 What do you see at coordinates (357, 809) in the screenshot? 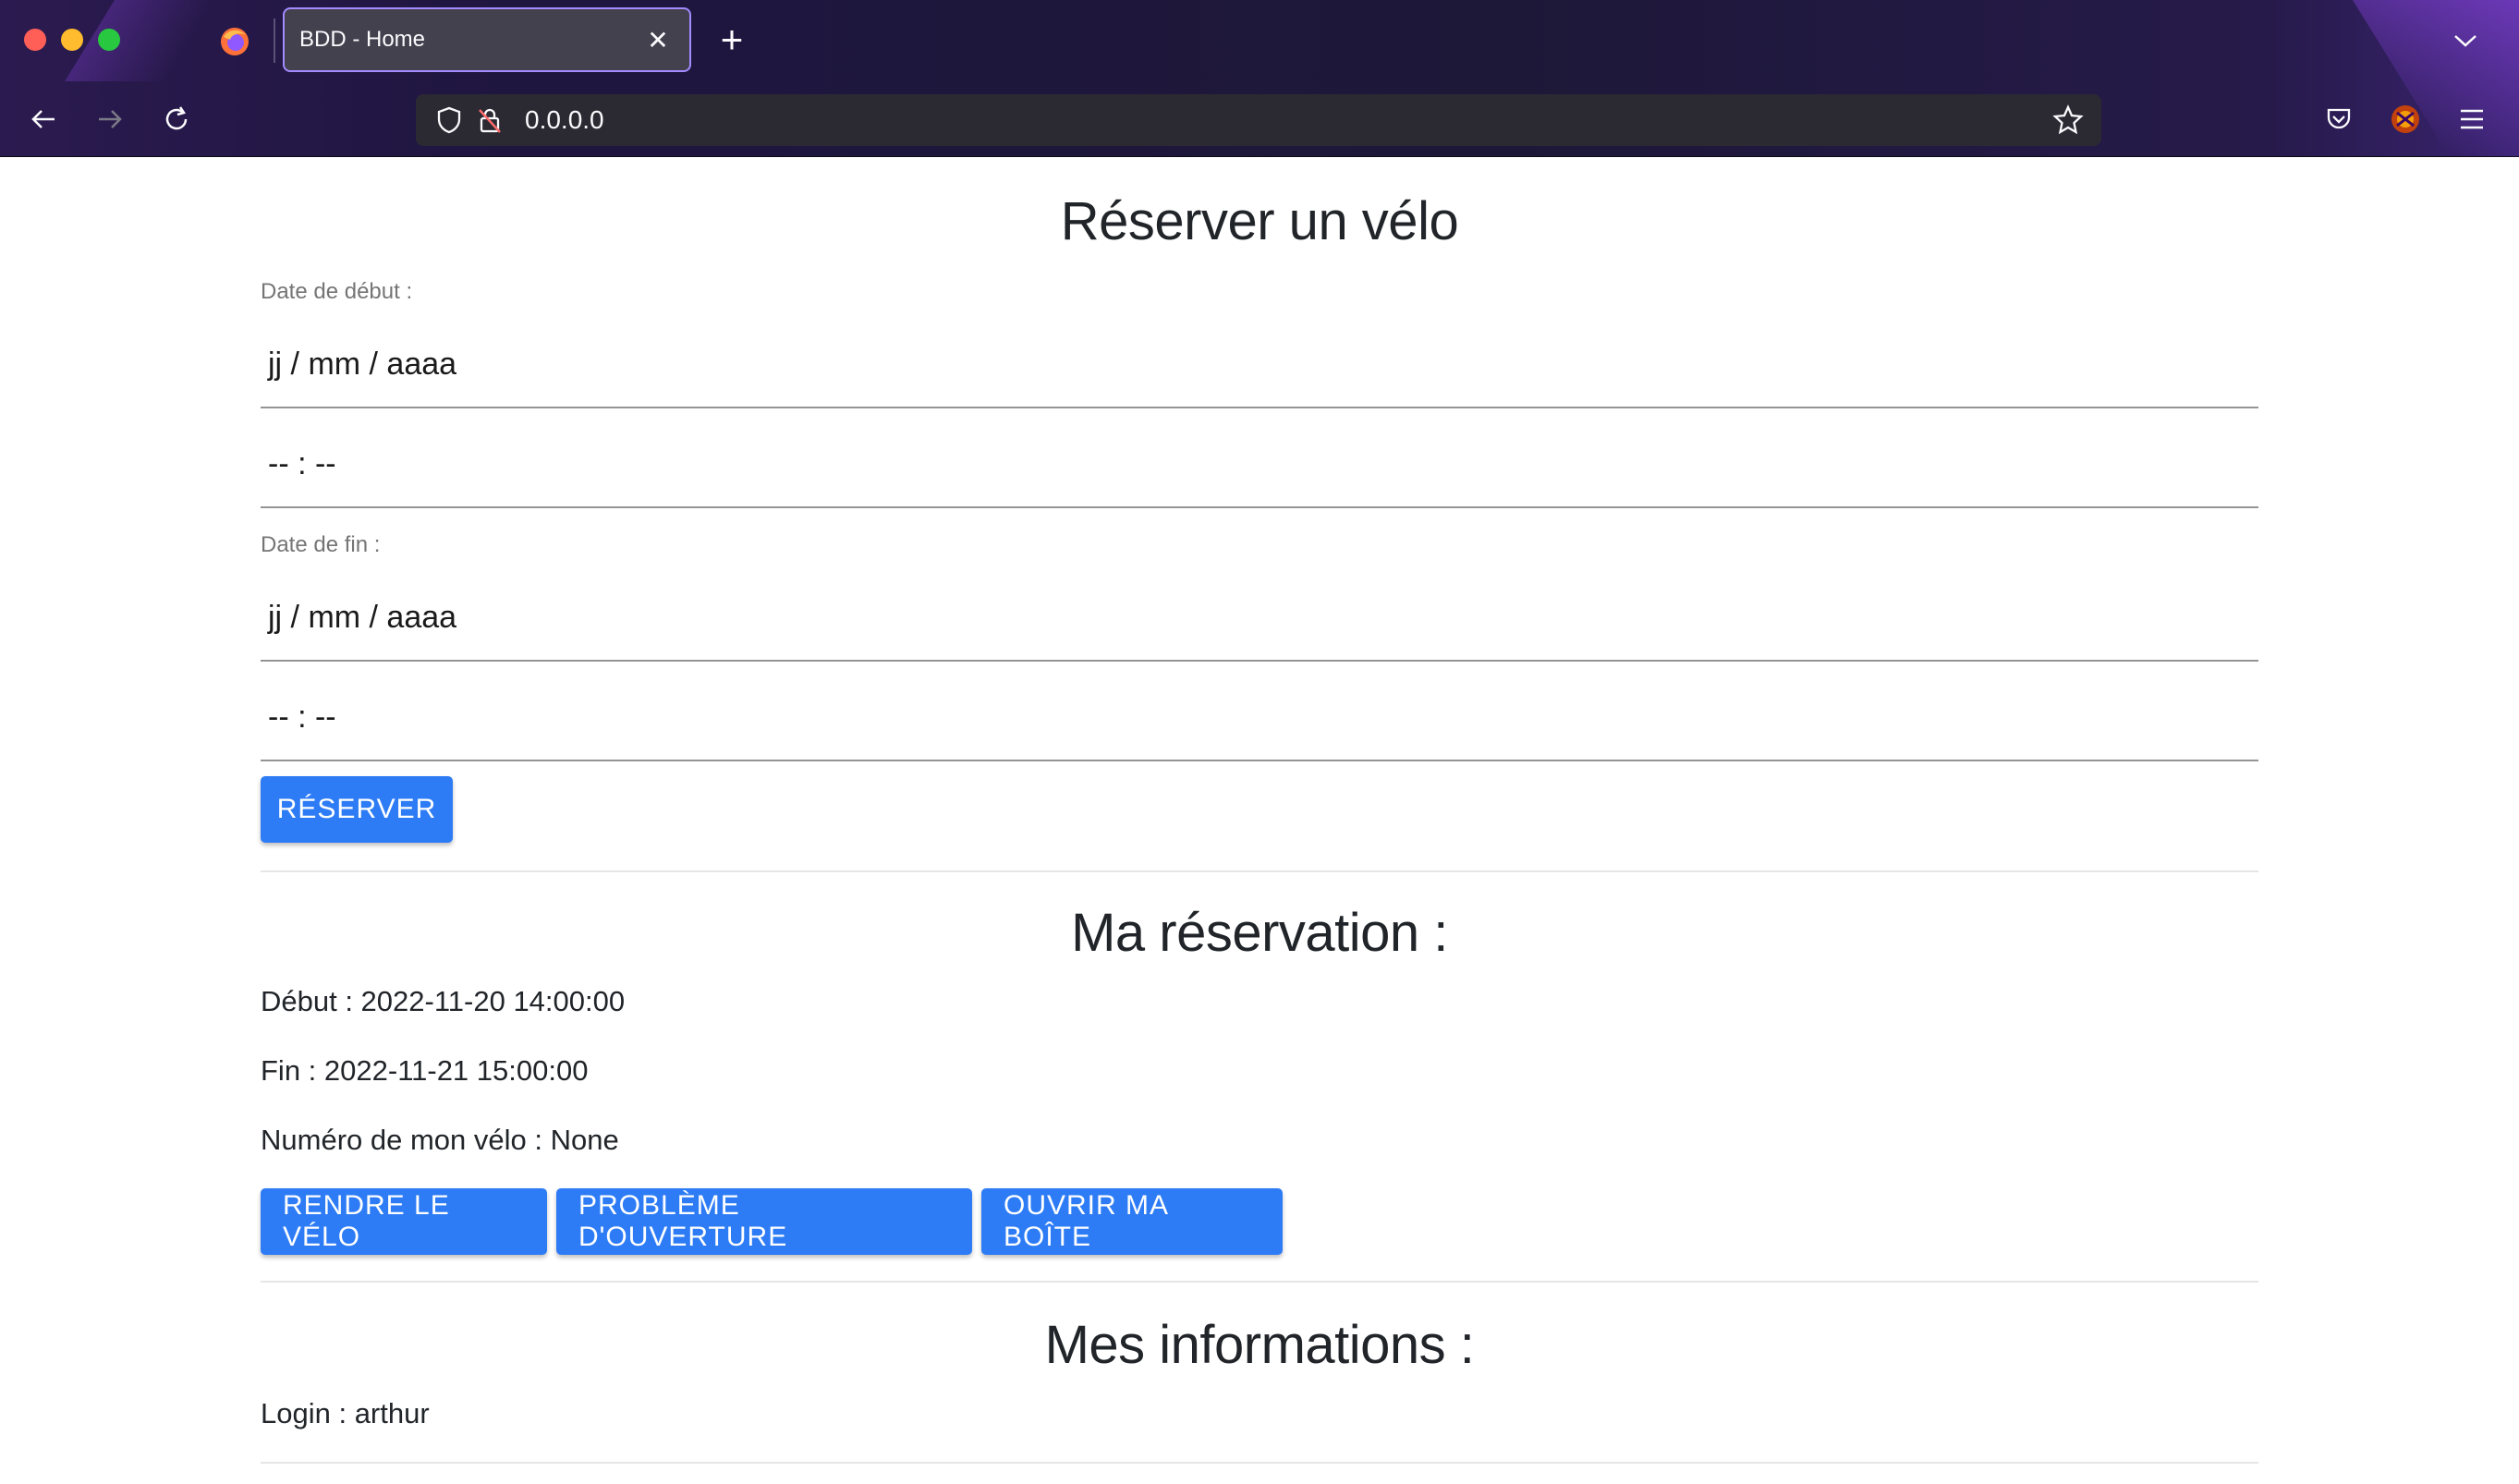
I see `reserve-button: Réserver` at bounding box center [357, 809].